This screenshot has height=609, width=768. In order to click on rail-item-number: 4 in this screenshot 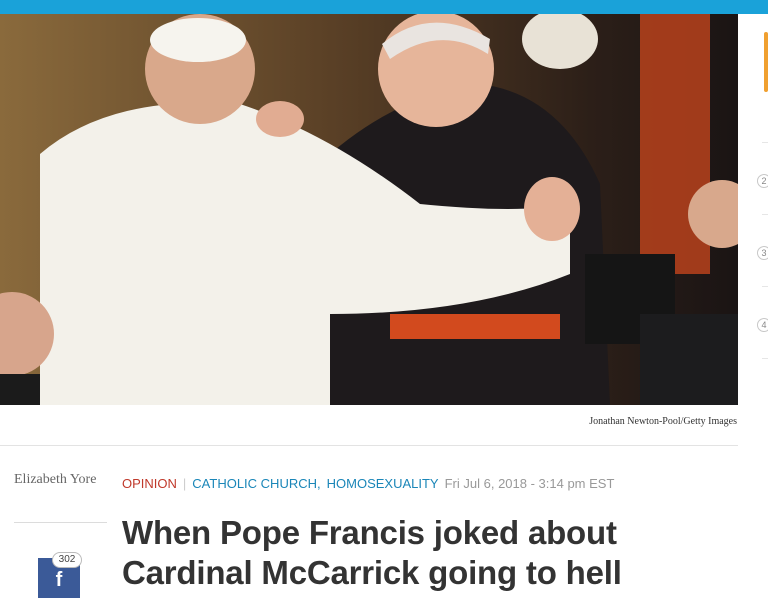, I will do `click(762, 325)`.